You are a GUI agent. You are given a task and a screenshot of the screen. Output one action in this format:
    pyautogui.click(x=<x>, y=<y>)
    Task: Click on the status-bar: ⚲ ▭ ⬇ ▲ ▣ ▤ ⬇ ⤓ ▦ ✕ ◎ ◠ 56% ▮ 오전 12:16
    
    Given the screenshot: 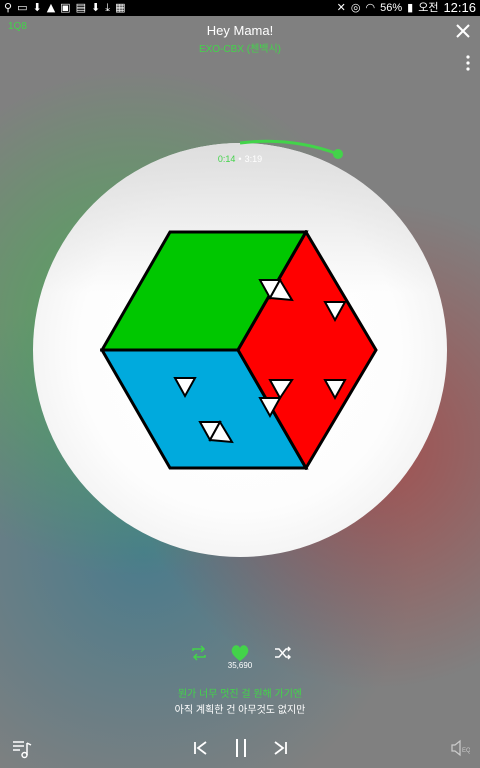 What is the action you would take?
    pyautogui.click(x=240, y=8)
    